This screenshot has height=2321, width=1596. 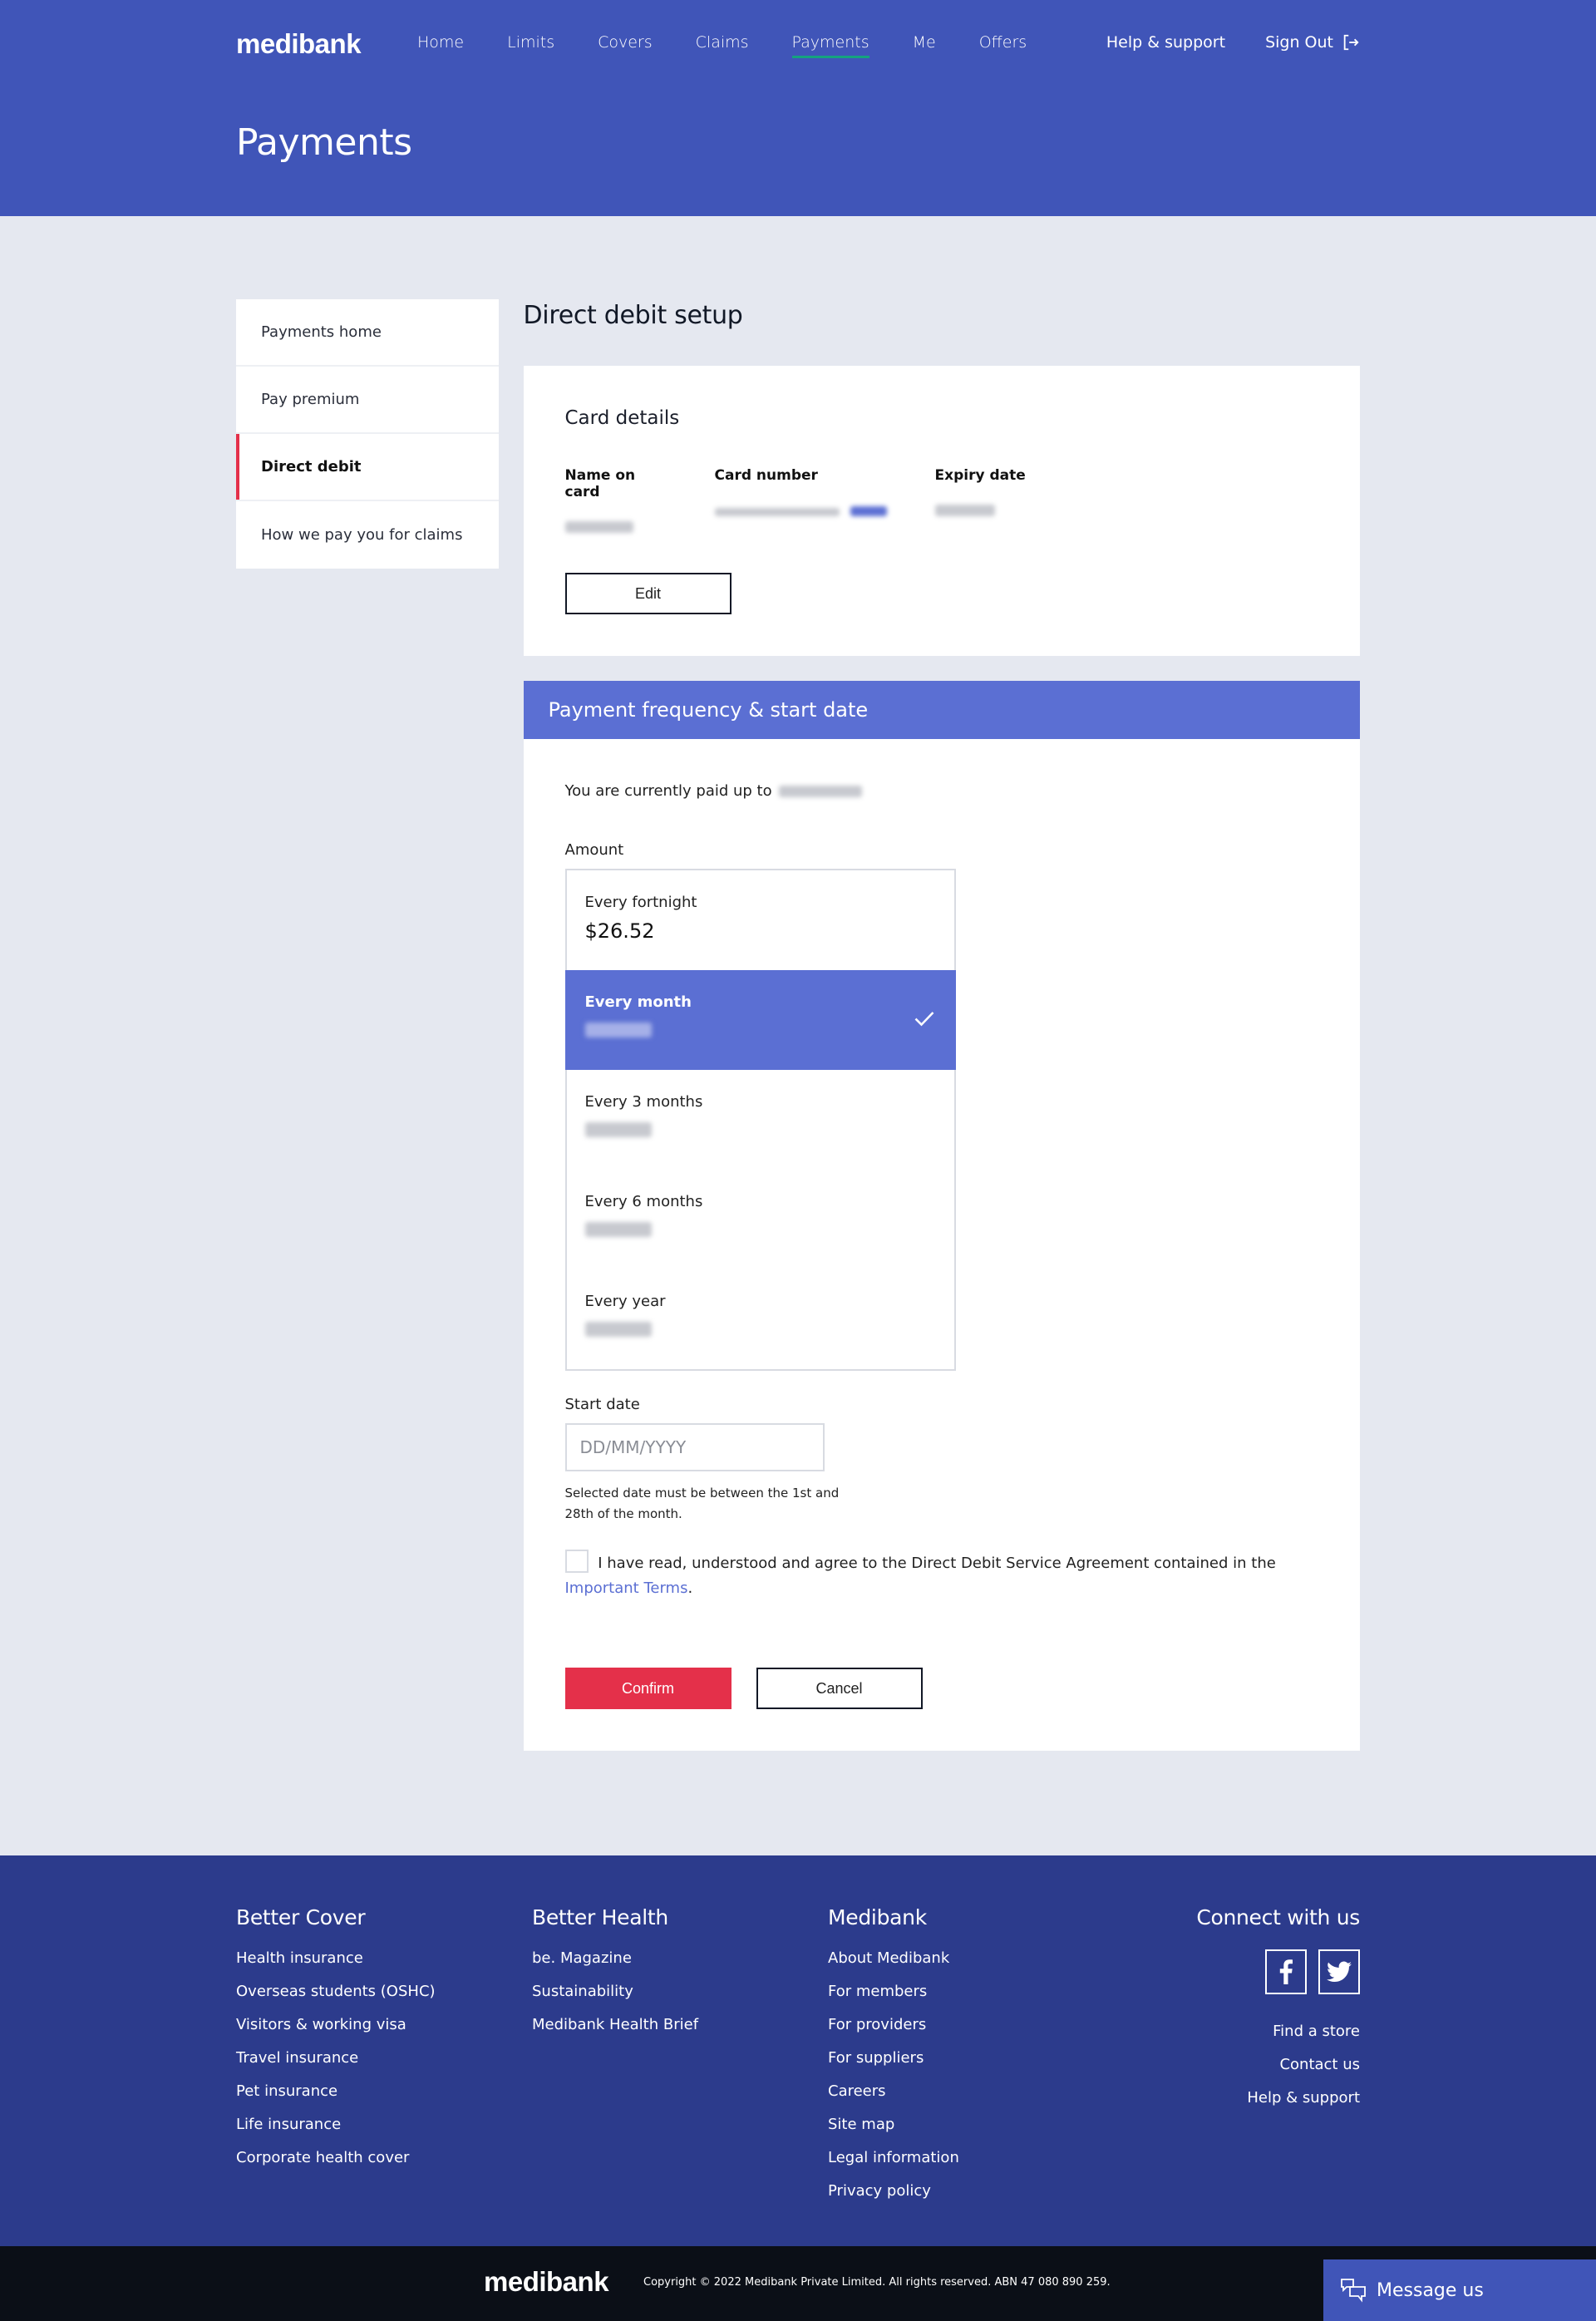 What do you see at coordinates (384, 1959) in the screenshot?
I see `footer-link: Health insurance` at bounding box center [384, 1959].